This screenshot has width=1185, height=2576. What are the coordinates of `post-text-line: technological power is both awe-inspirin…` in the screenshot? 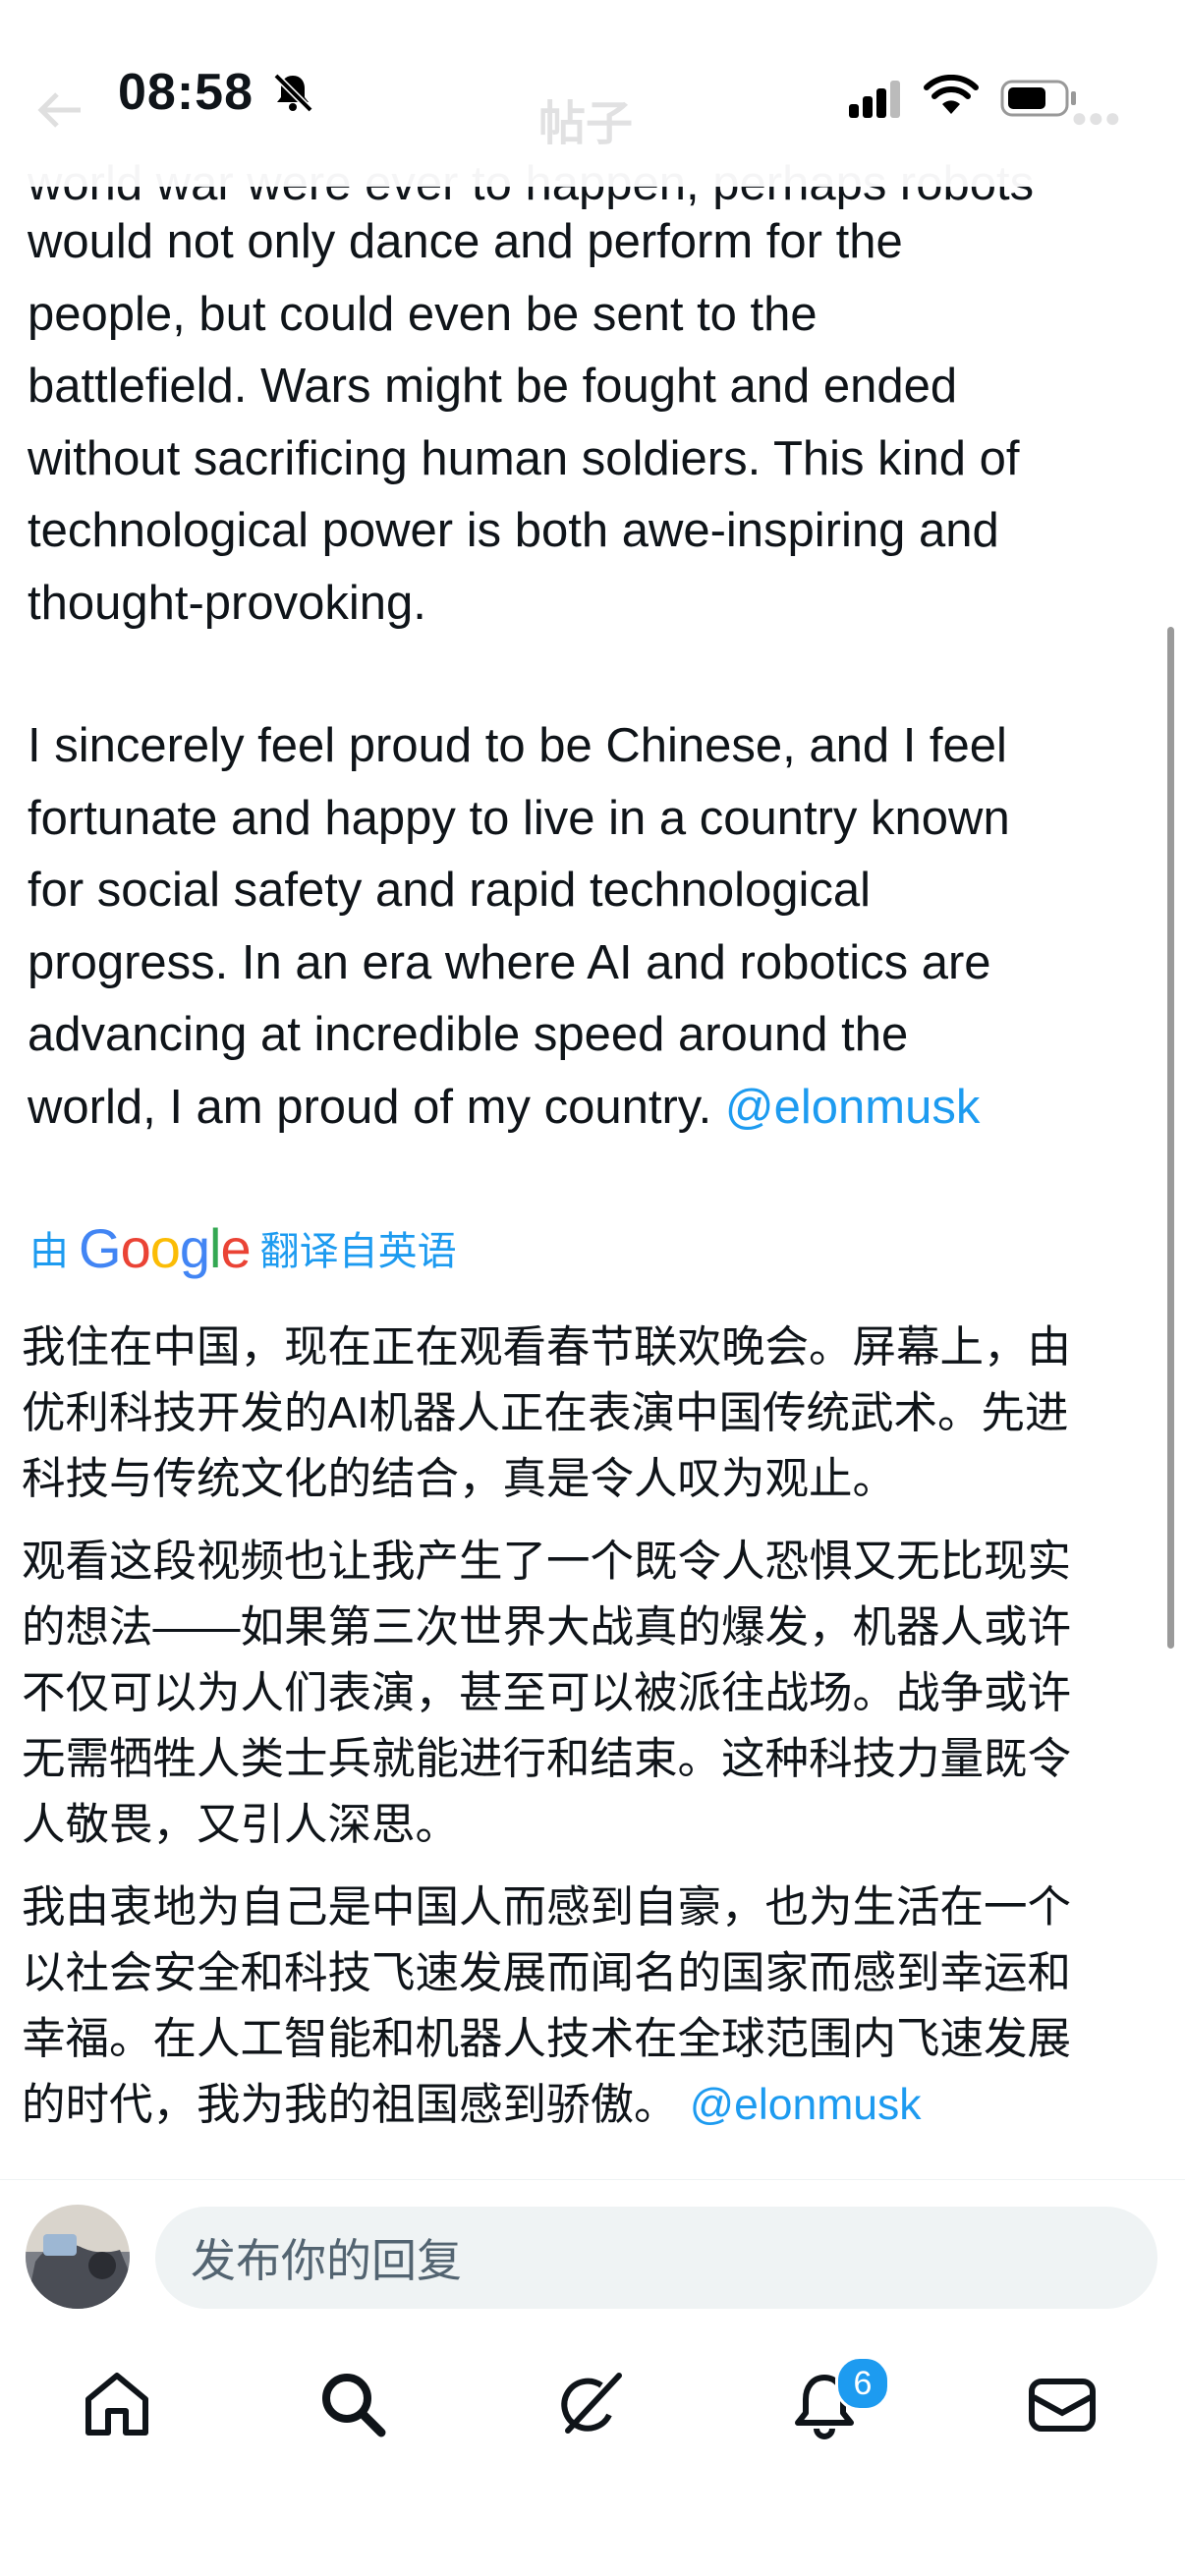 It's located at (513, 530).